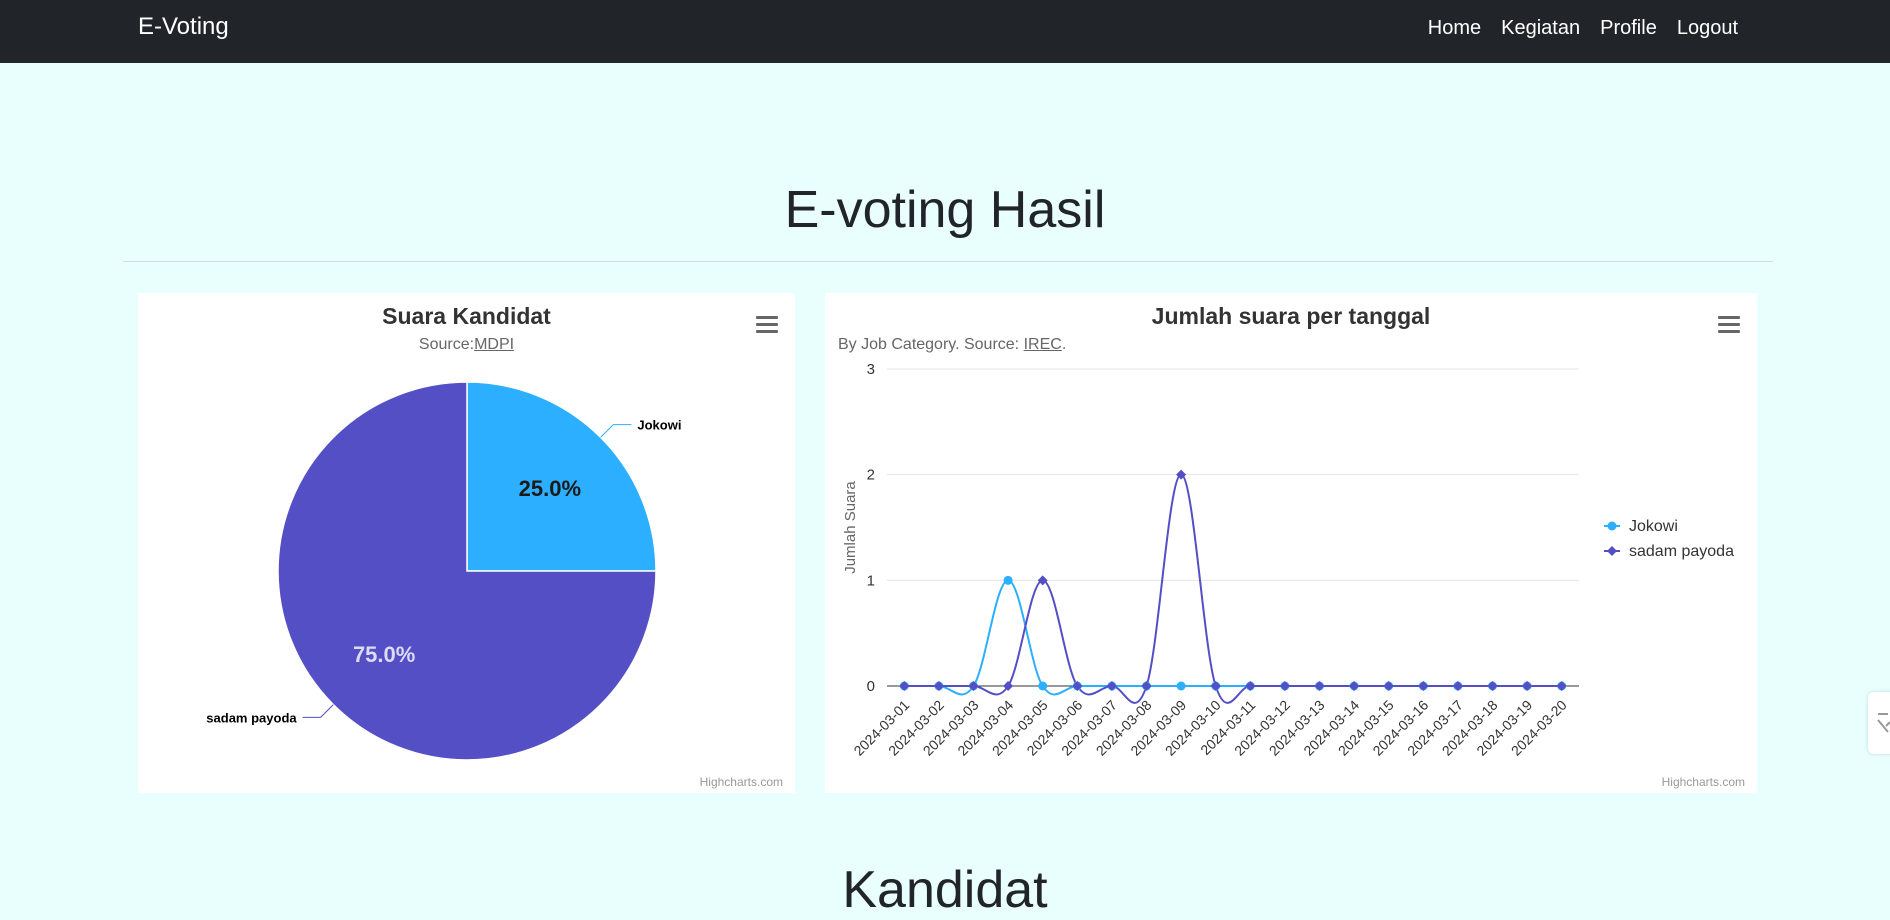  I want to click on pie-source-link: MDPI, so click(494, 344).